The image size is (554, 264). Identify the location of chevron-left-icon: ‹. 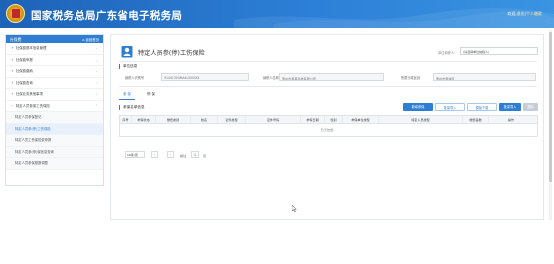
(154, 155).